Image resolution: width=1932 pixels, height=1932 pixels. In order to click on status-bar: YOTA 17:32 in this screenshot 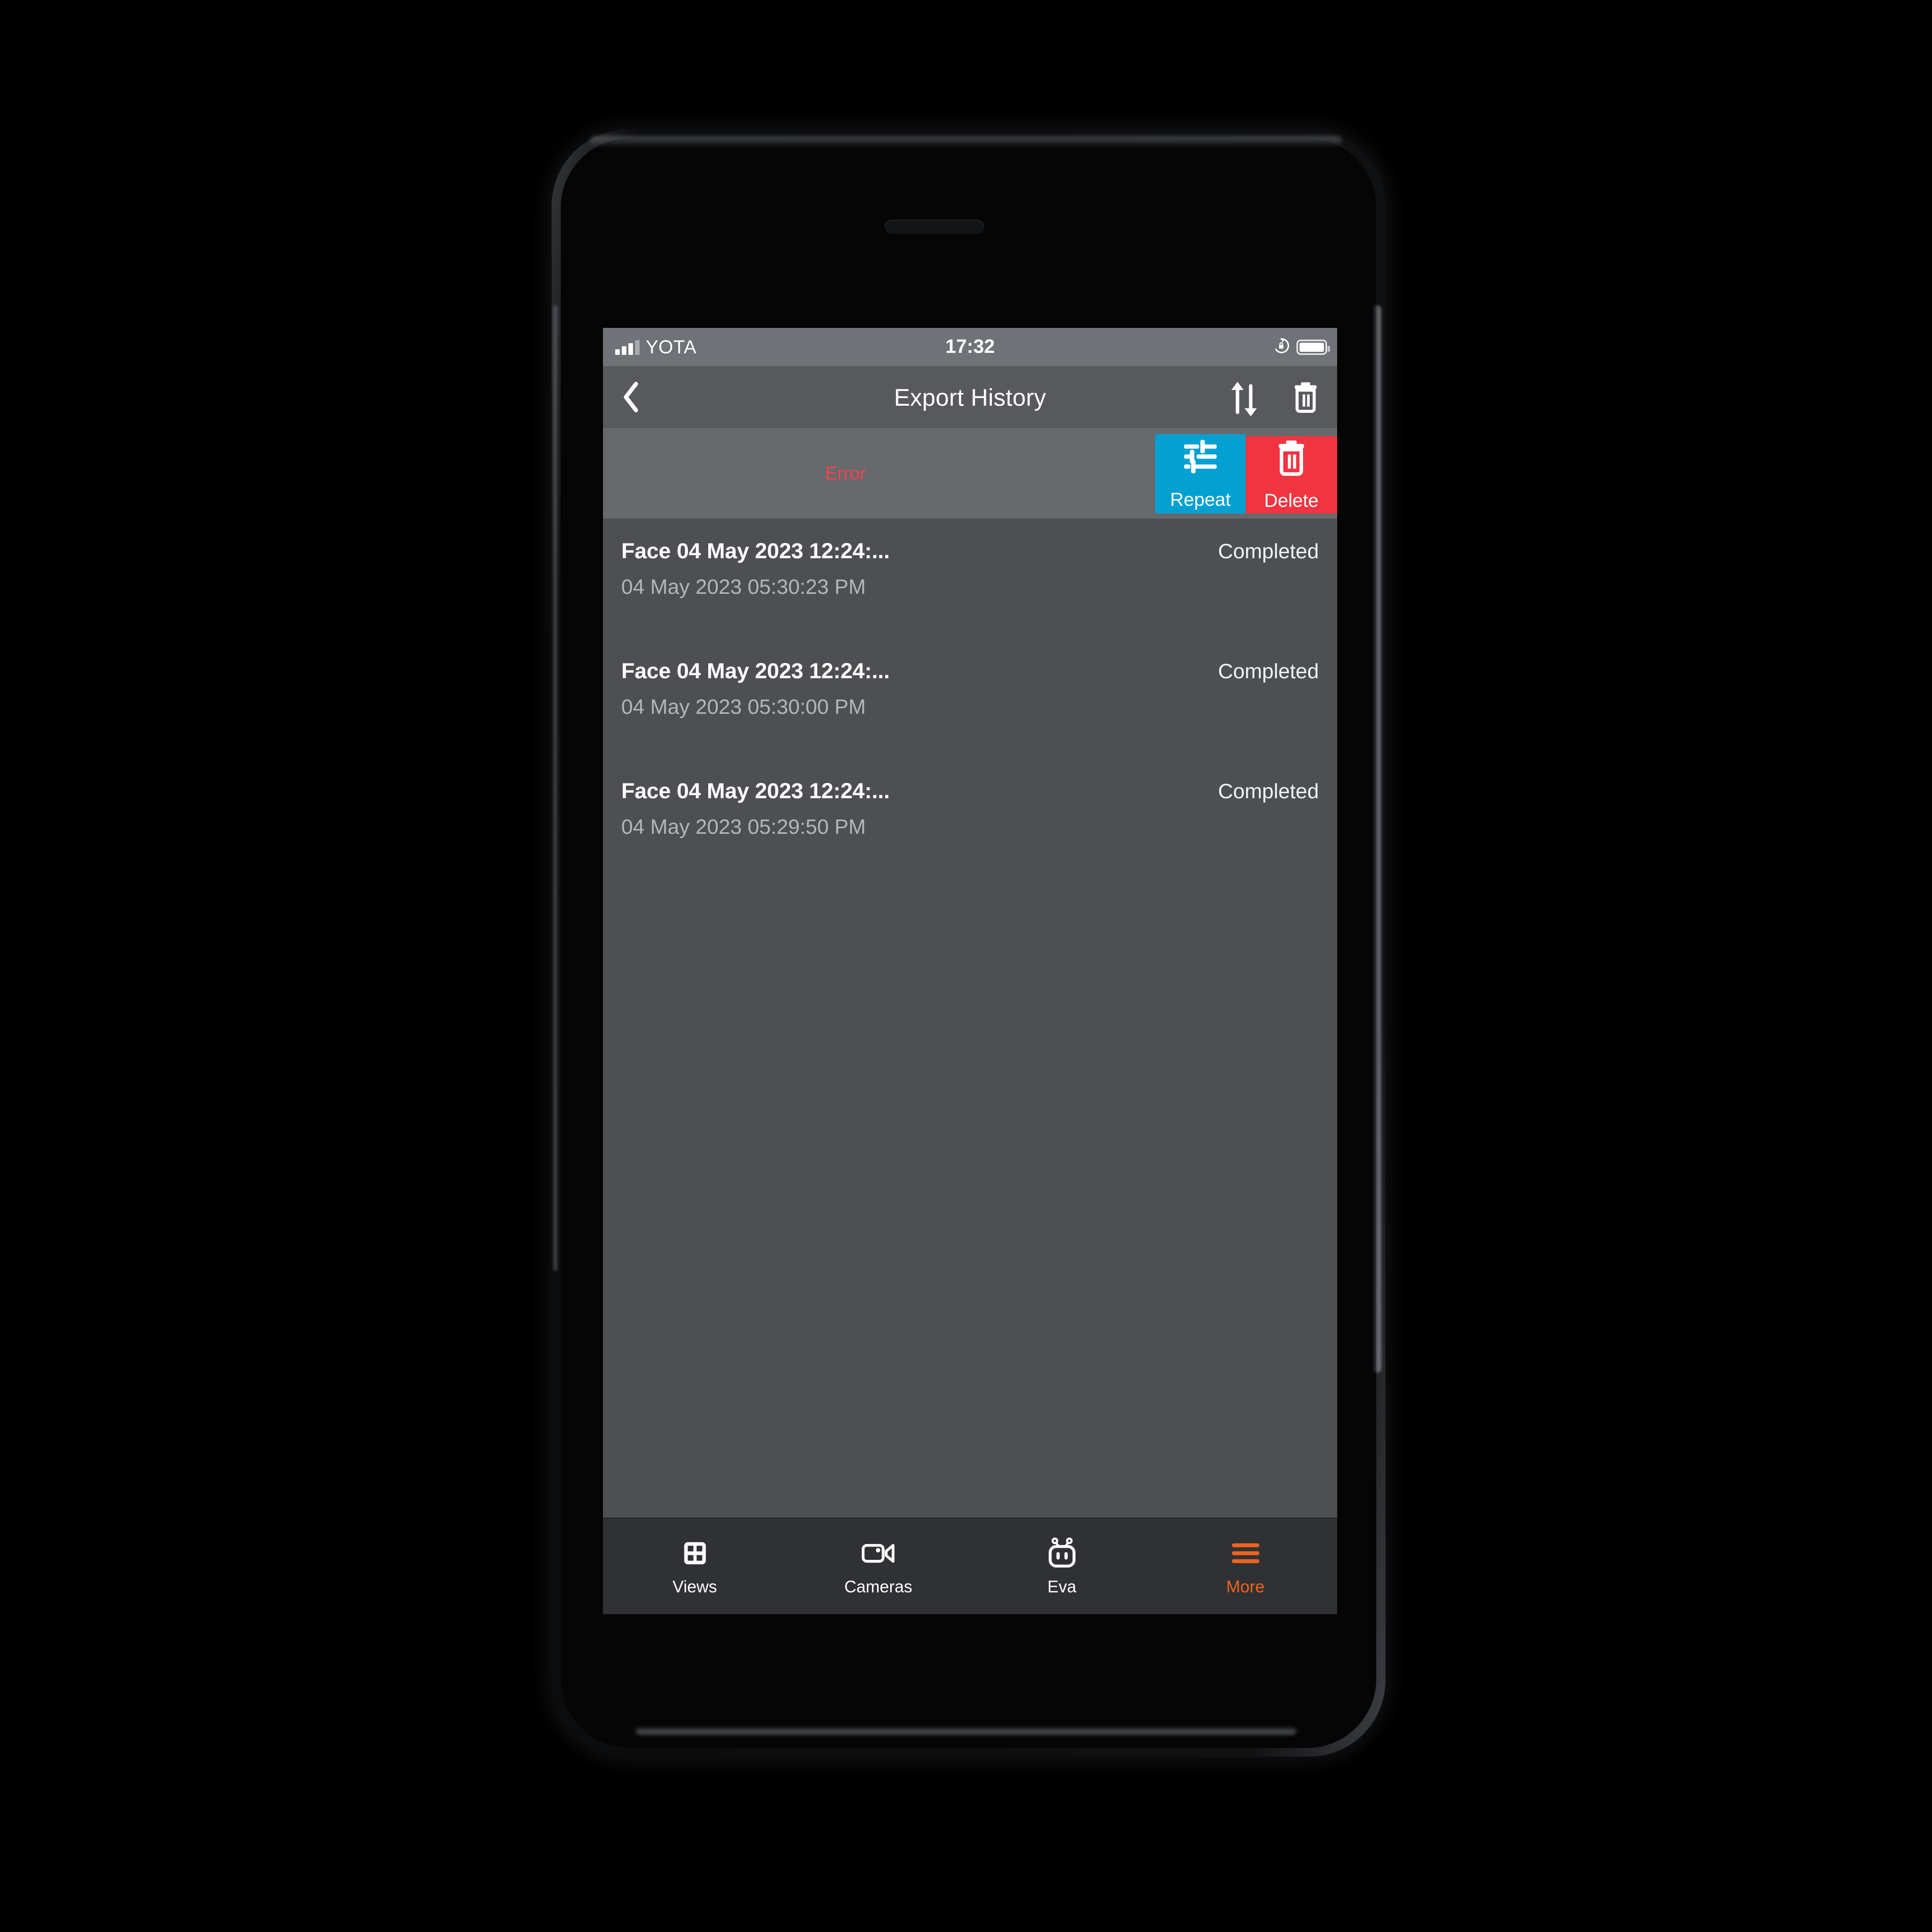, I will do `click(970, 347)`.